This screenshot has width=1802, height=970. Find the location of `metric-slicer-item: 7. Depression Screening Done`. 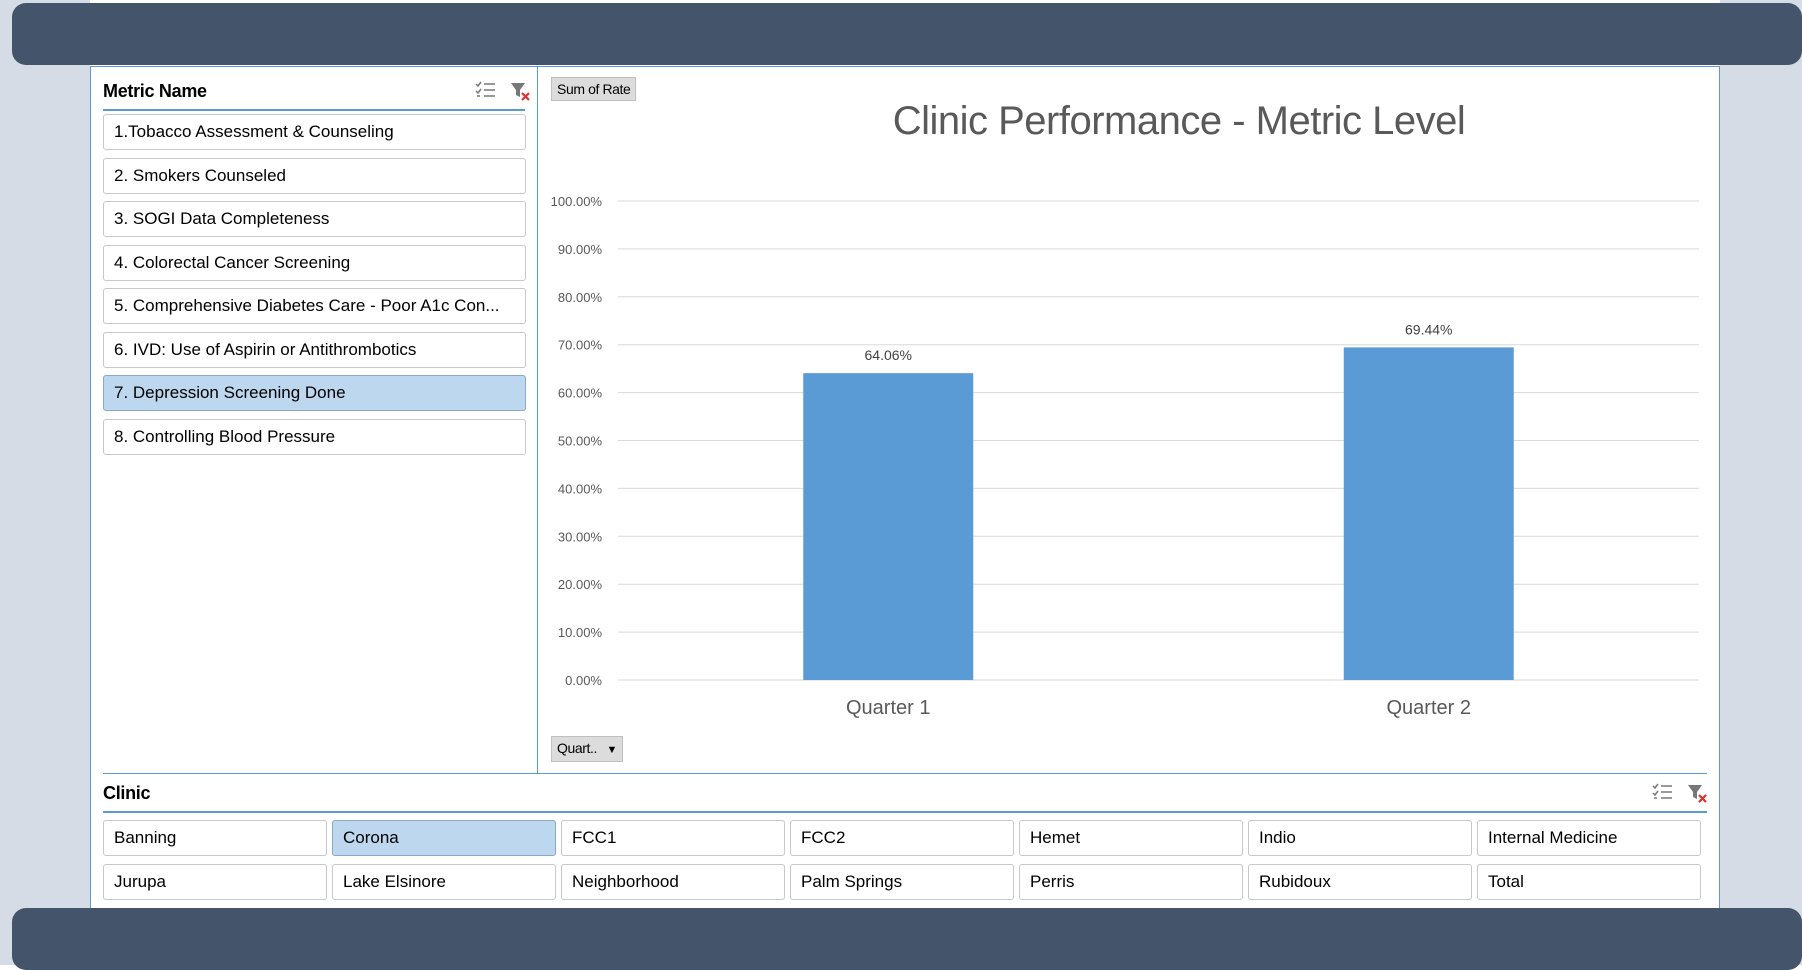

metric-slicer-item: 7. Depression Screening Done is located at coordinates (314, 393).